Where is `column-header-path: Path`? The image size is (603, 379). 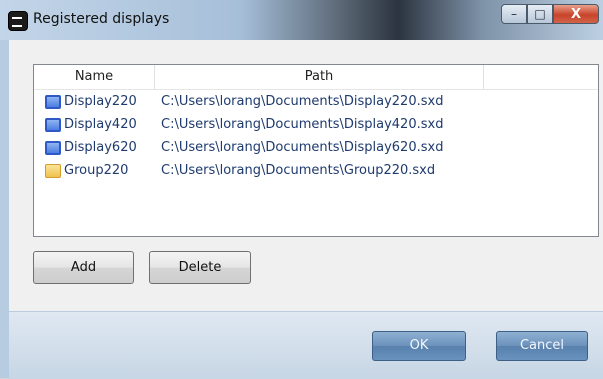 column-header-path: Path is located at coordinates (319, 77).